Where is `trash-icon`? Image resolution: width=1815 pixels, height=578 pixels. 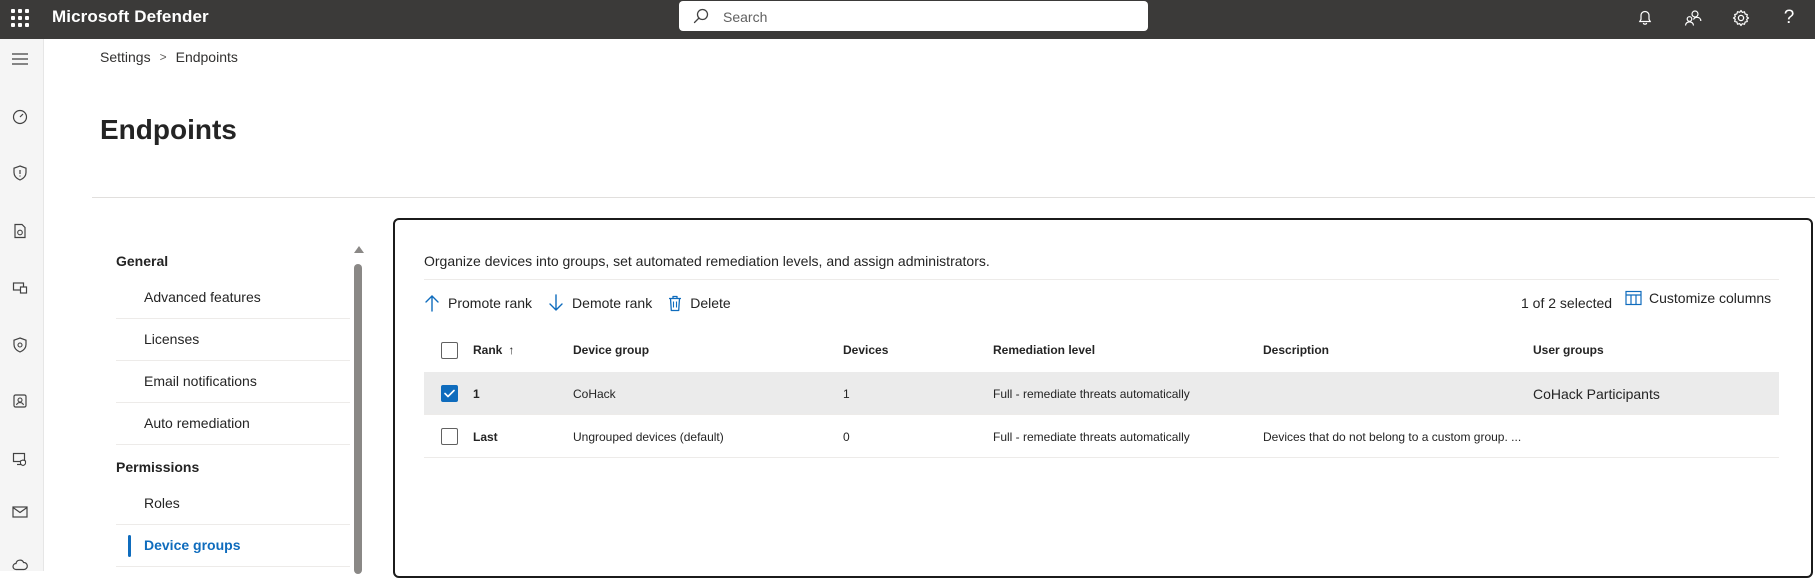 trash-icon is located at coordinates (675, 303).